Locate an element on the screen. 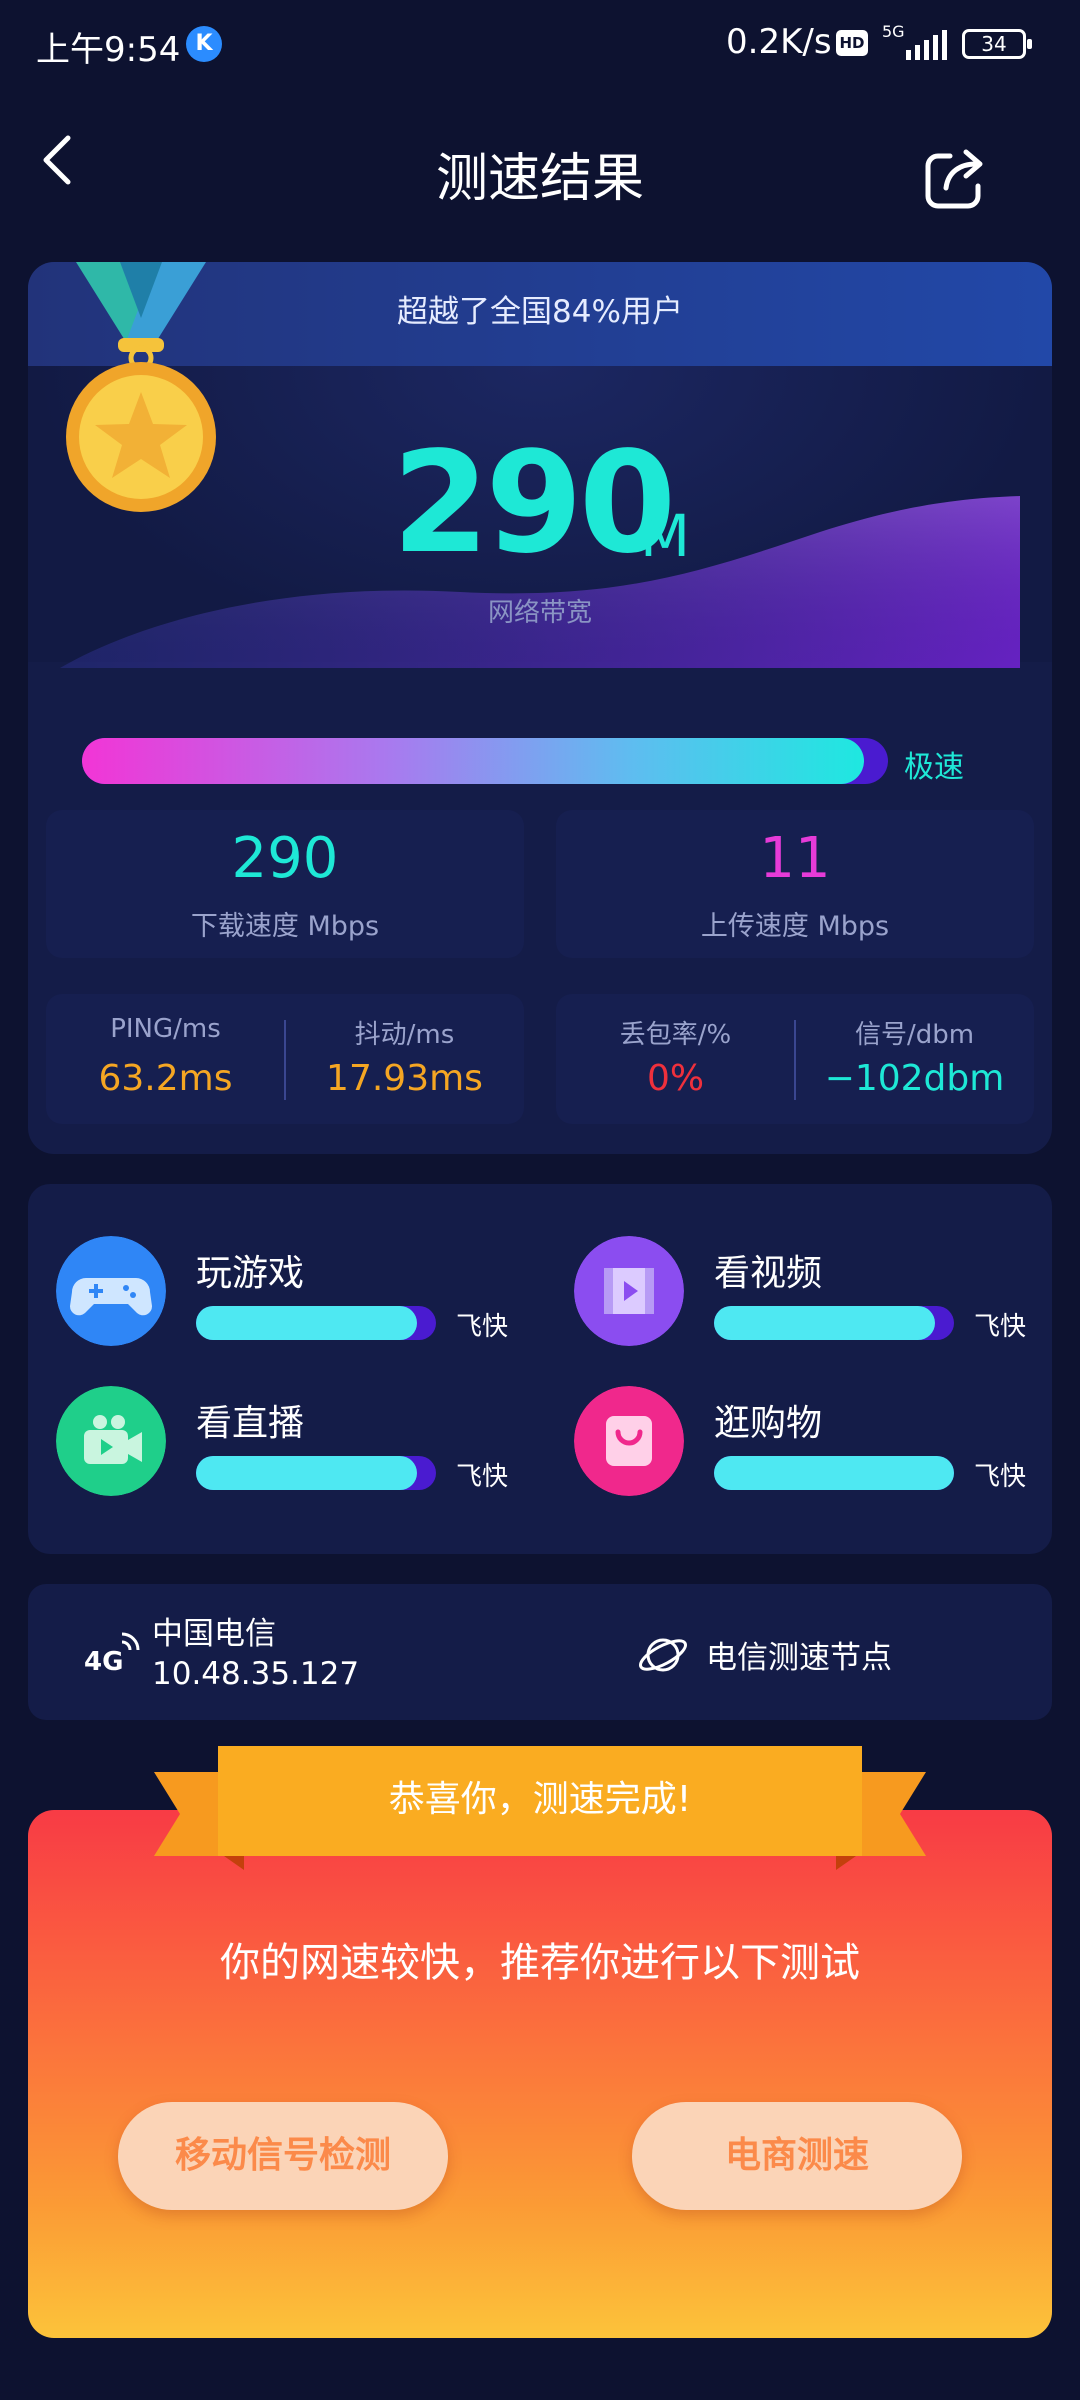  signal-title: 信号/dbm is located at coordinates (914, 1035).